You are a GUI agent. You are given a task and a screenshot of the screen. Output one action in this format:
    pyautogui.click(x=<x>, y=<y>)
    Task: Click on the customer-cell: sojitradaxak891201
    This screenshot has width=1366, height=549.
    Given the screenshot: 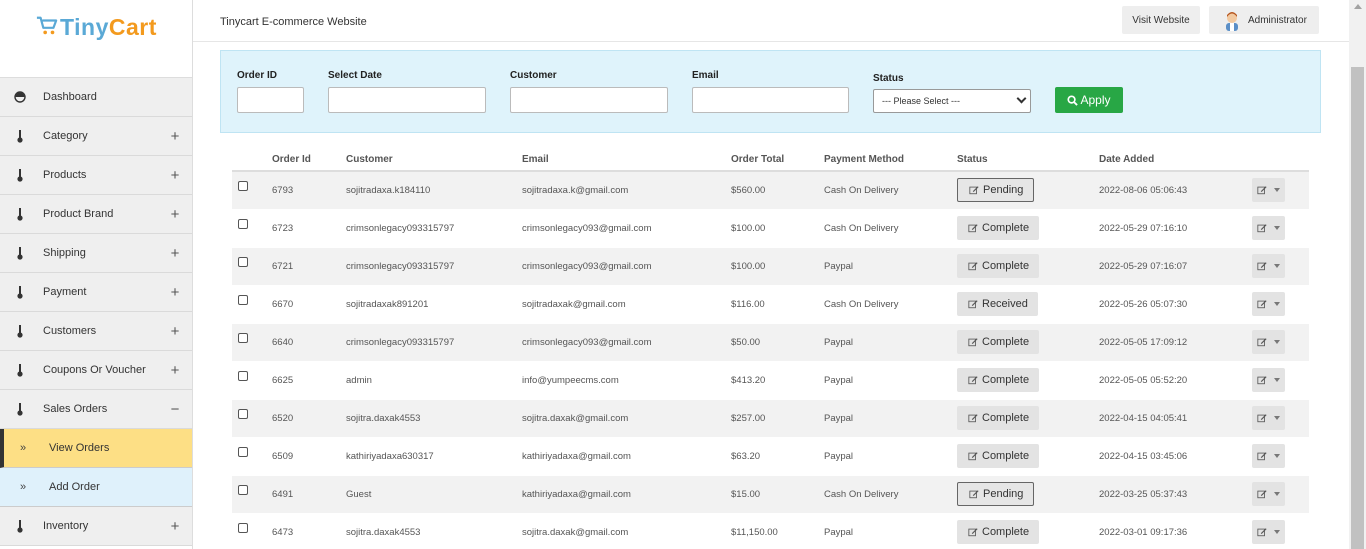 What is the action you would take?
    pyautogui.click(x=434, y=303)
    